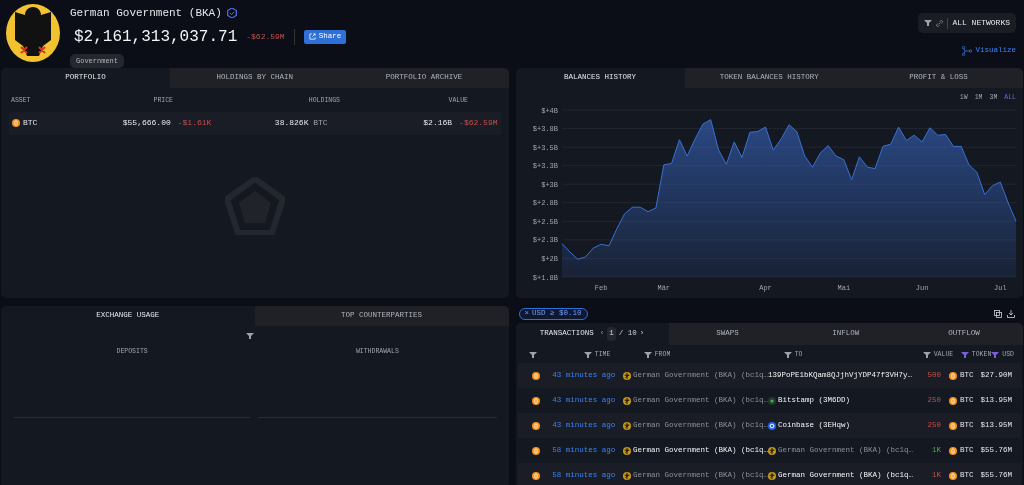 This screenshot has height=485, width=1024. I want to click on asset-value: $2.16B, so click(437, 123).